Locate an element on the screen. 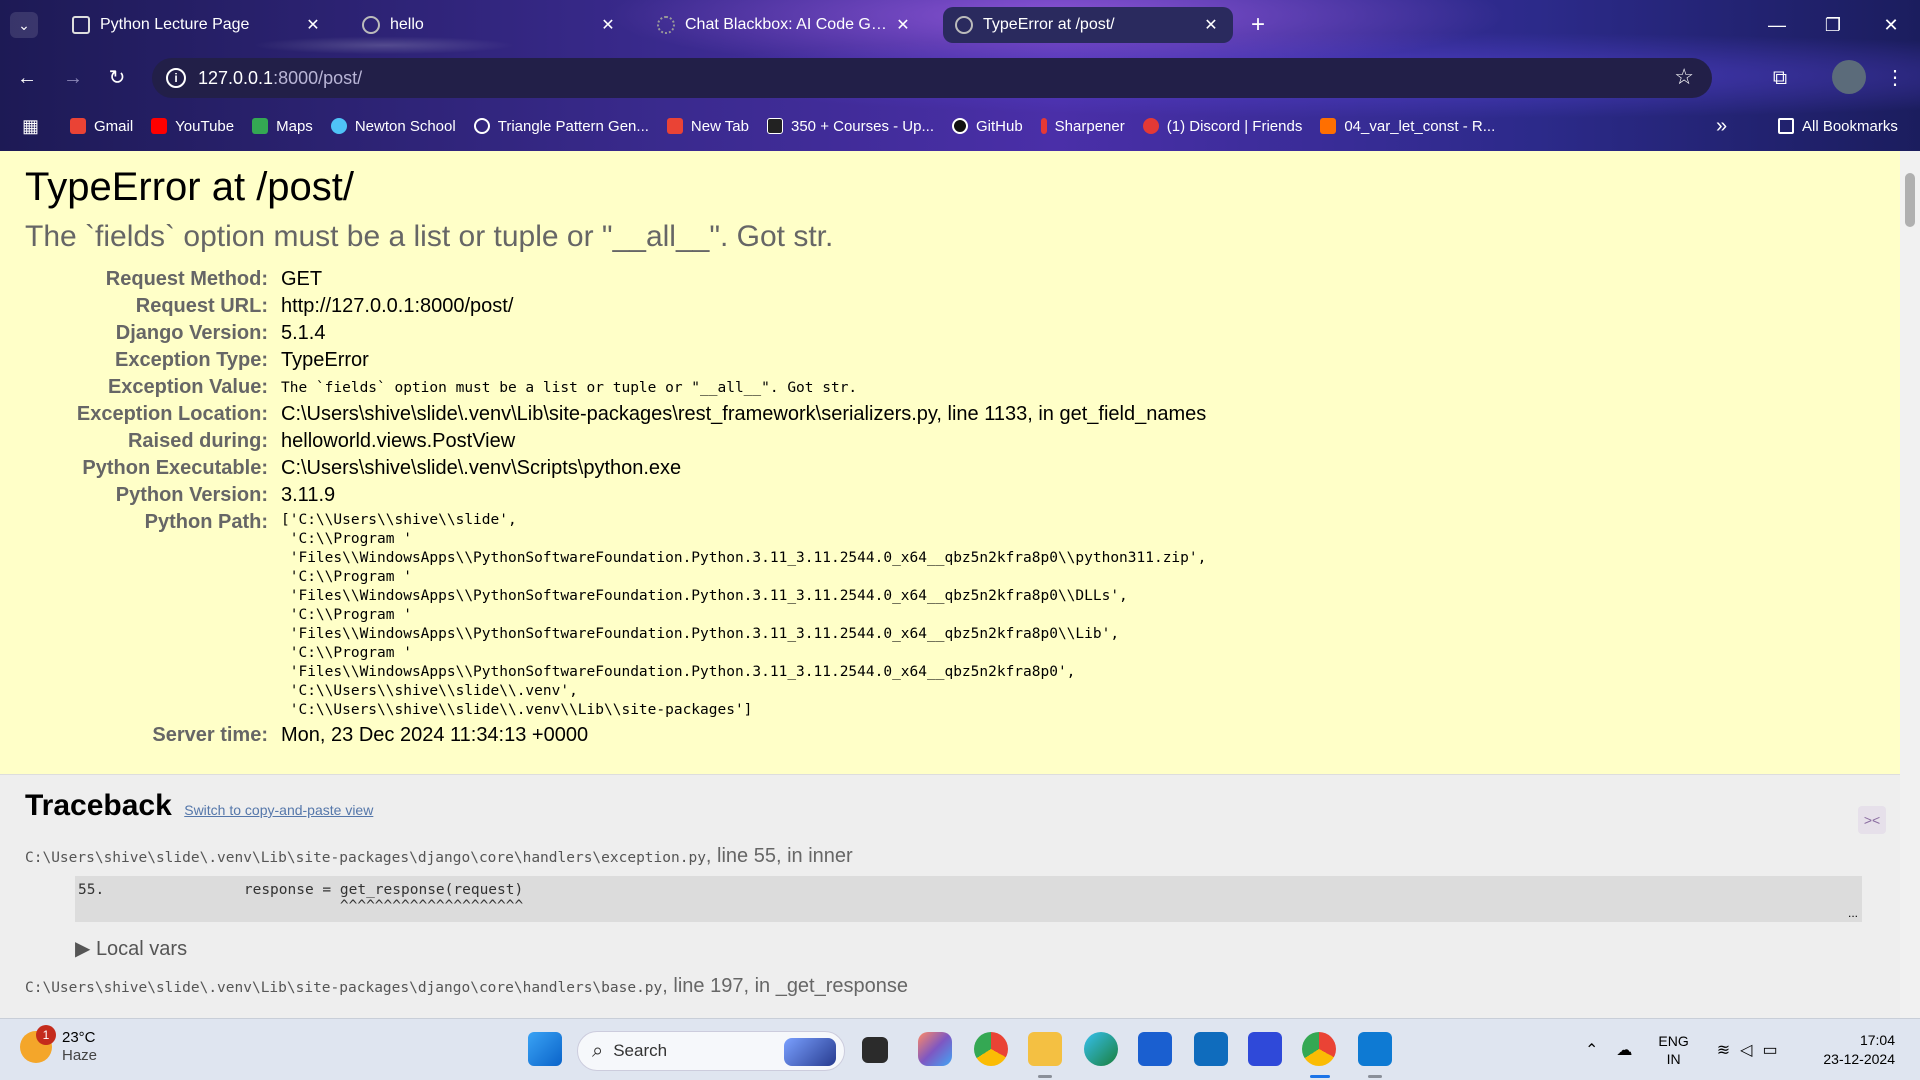 The width and height of the screenshot is (1920, 1080). bookmark-github: GitHub is located at coordinates (987, 126).